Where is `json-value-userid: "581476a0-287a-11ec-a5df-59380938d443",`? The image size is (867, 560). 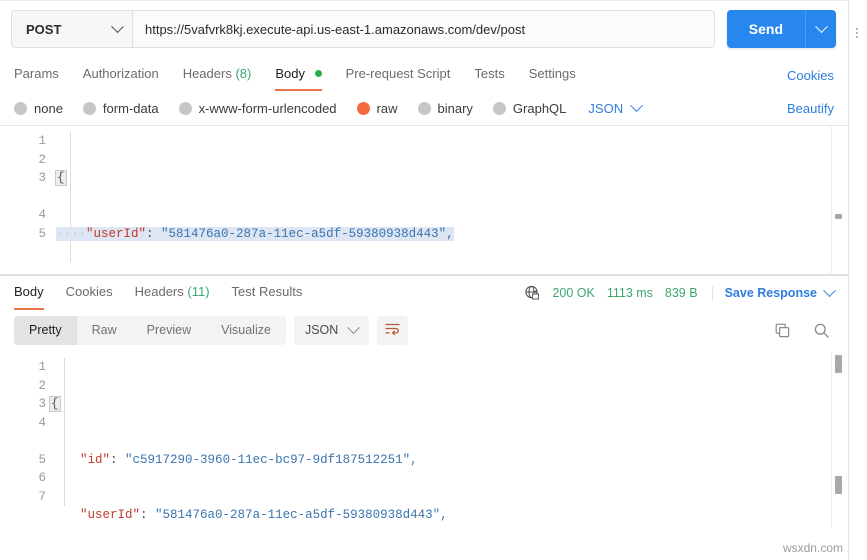
json-value-userid: "581476a0-287a-11ec-a5df-59380938d443", is located at coordinates (307, 233).